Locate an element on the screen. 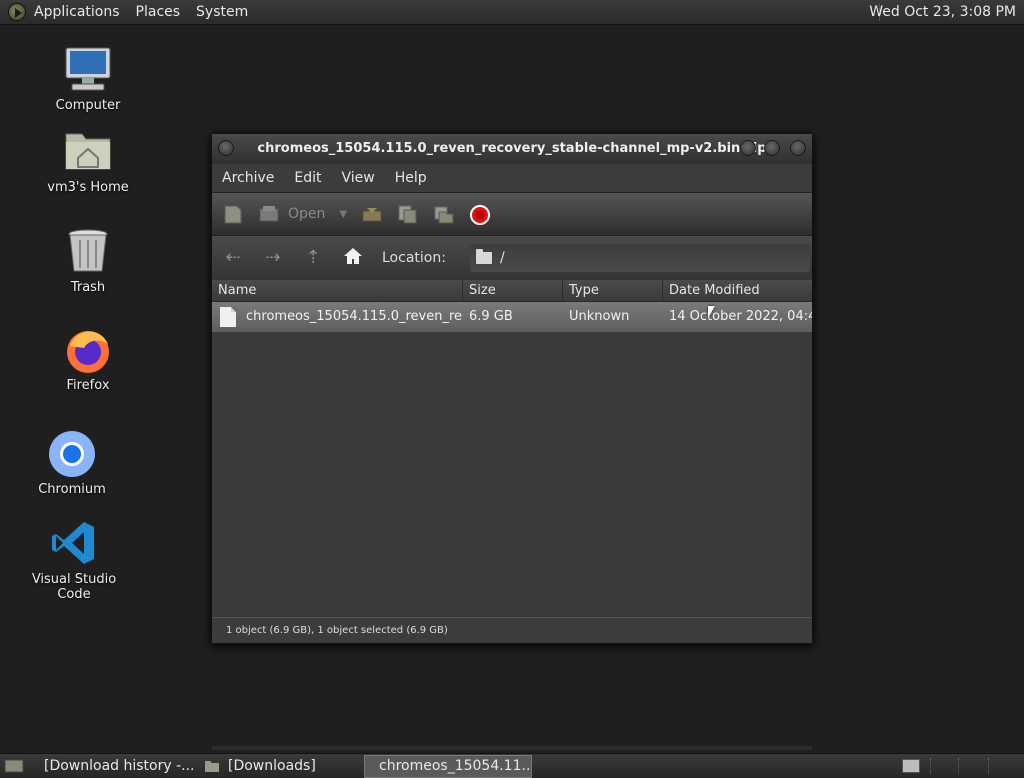  cell-date-modified: 14 October 2022, 04:47 is located at coordinates (740, 316).